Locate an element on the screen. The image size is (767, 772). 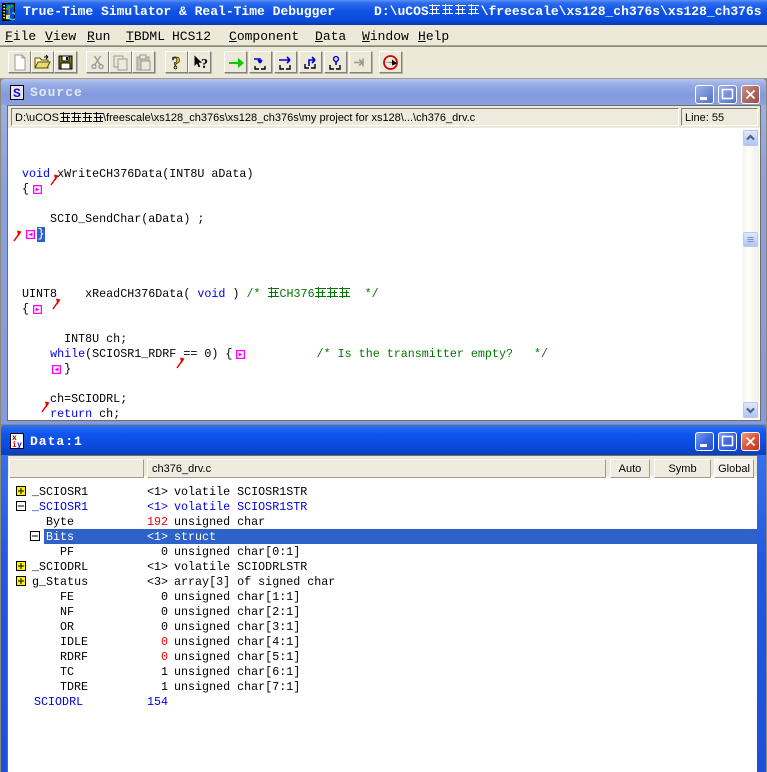
svg-text: S is located at coordinates (17, 93).